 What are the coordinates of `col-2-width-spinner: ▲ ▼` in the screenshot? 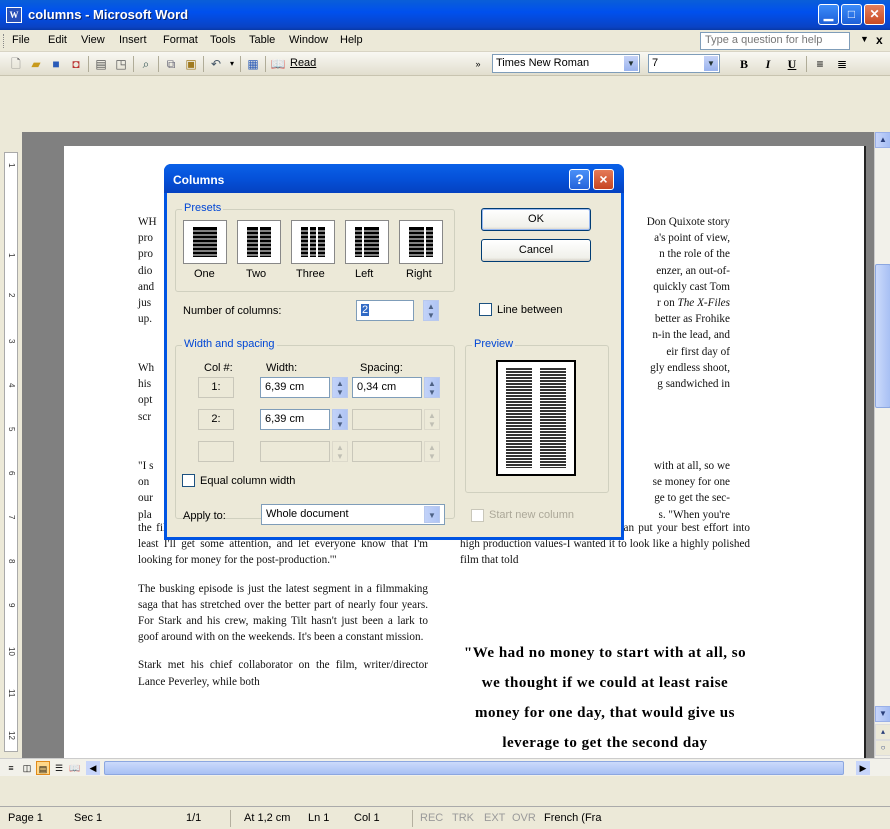 It's located at (340, 419).